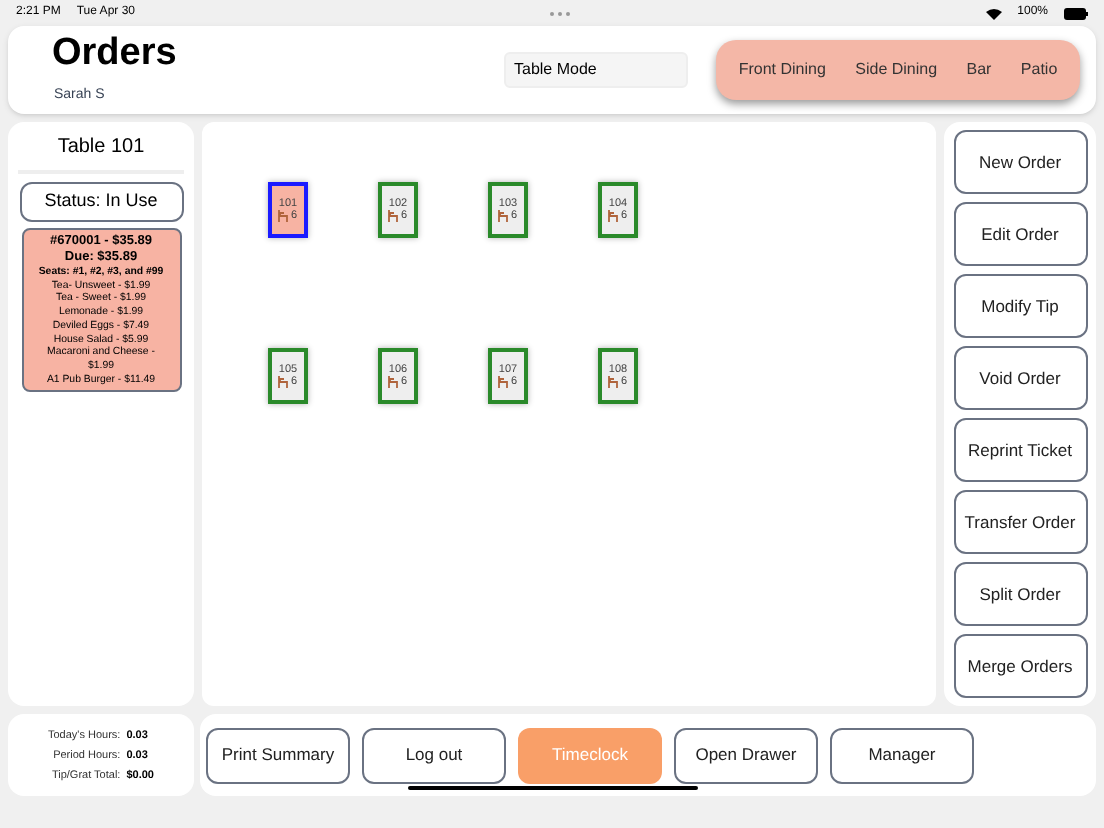 Image resolution: width=1104 pixels, height=828 pixels. Describe the element at coordinates (782, 70) in the screenshot. I see `area-tab: Front Dining` at that location.